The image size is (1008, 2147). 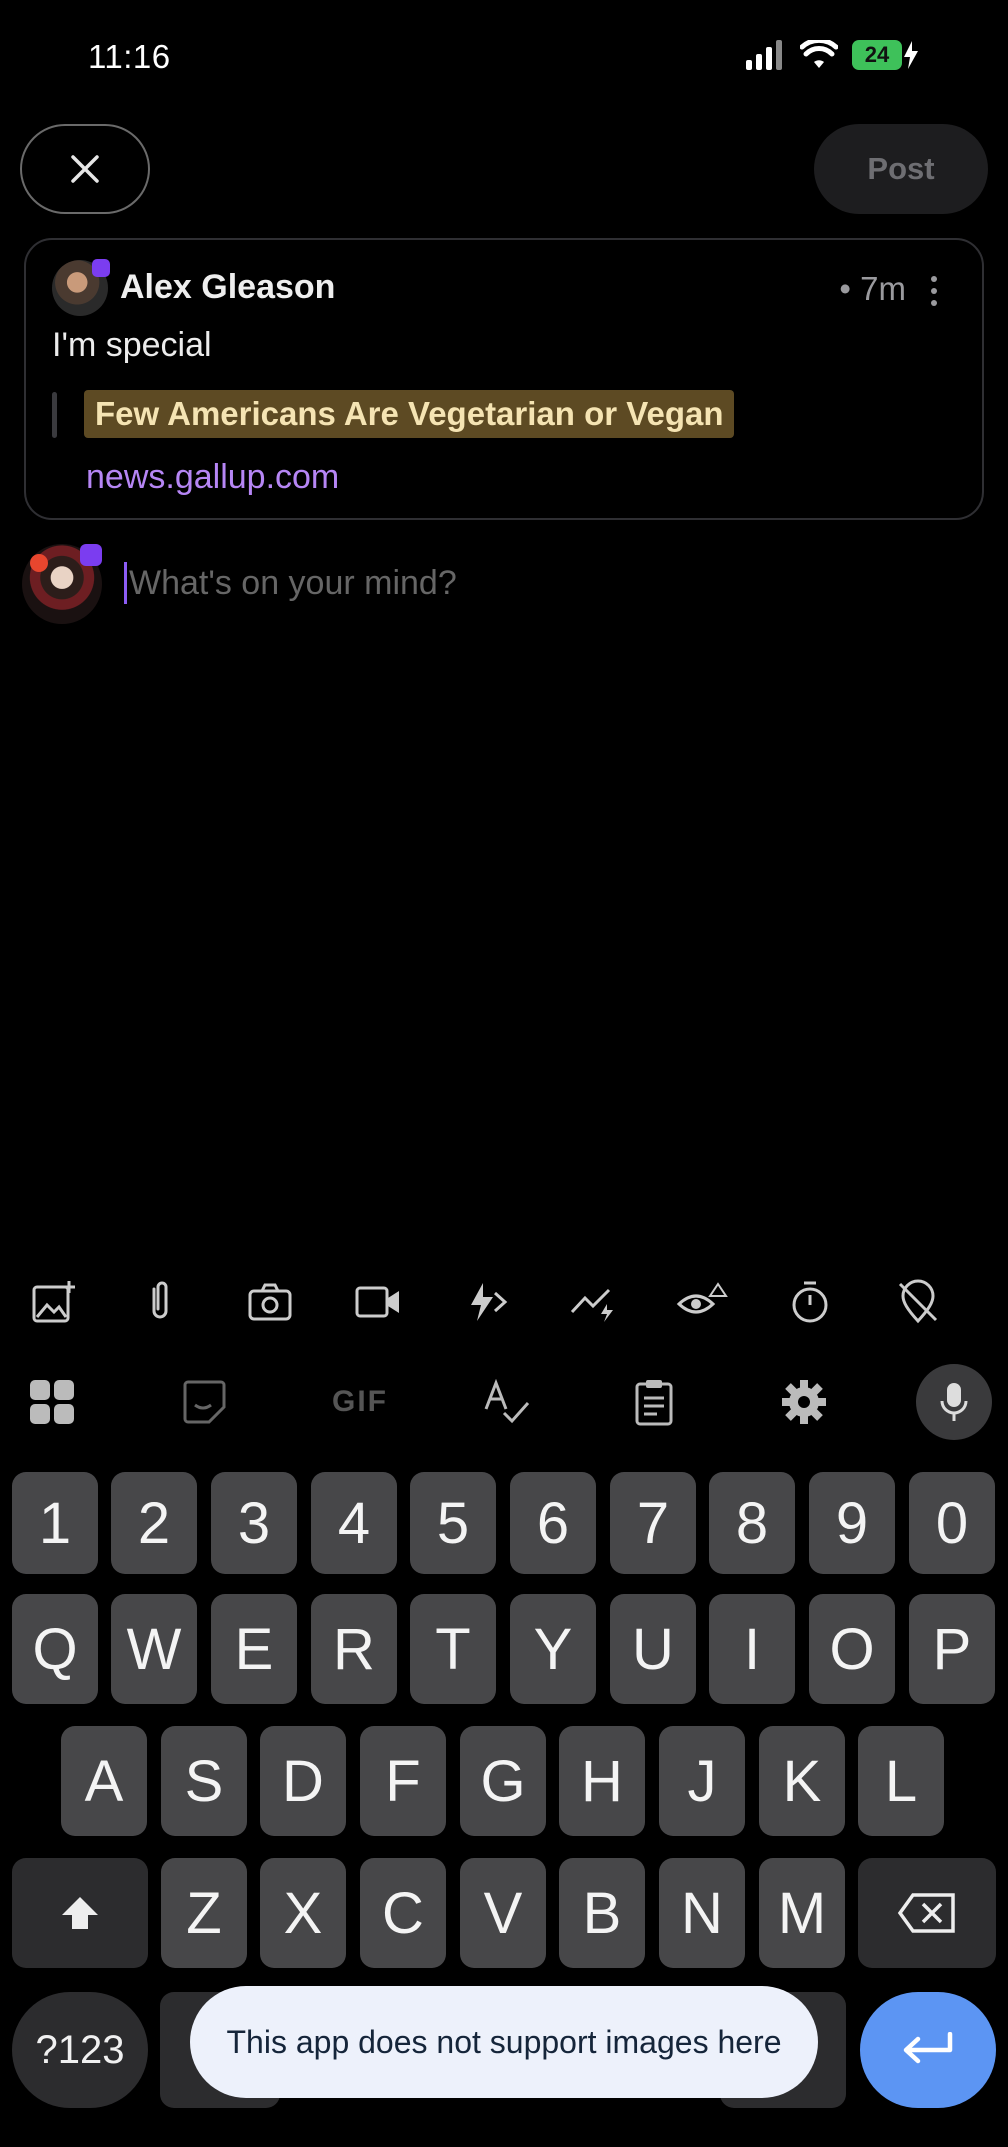 What do you see at coordinates (952, 1523) in the screenshot?
I see `key-0: 0` at bounding box center [952, 1523].